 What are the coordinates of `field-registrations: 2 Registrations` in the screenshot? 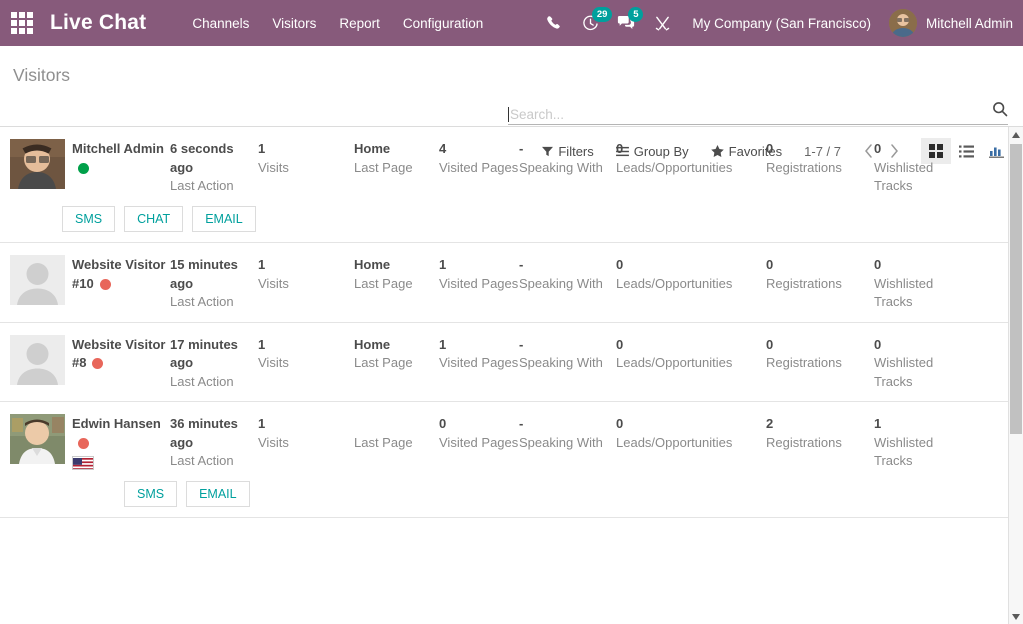 It's located at (804, 433).